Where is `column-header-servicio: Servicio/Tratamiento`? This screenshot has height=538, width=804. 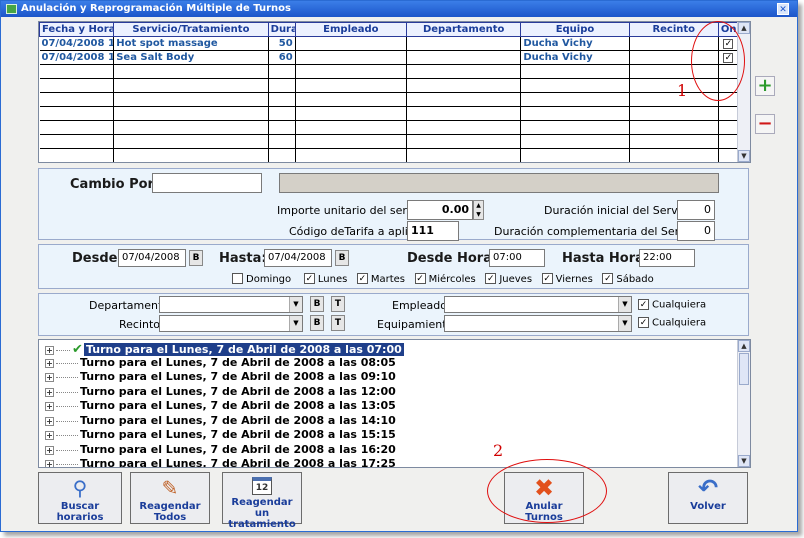
column-header-servicio: Servicio/Tratamiento is located at coordinates (191, 29).